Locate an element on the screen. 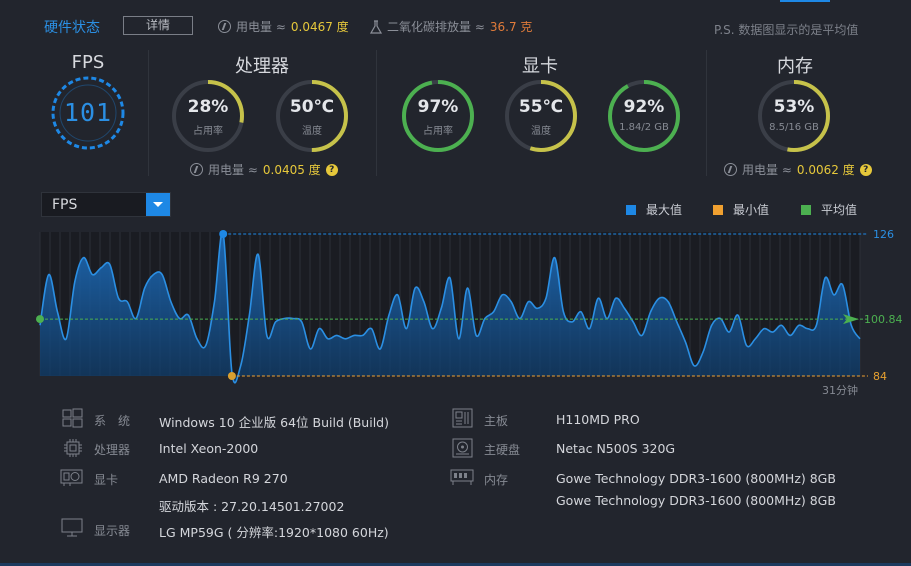  gpu-title: 显卡 is located at coordinates (540, 66).